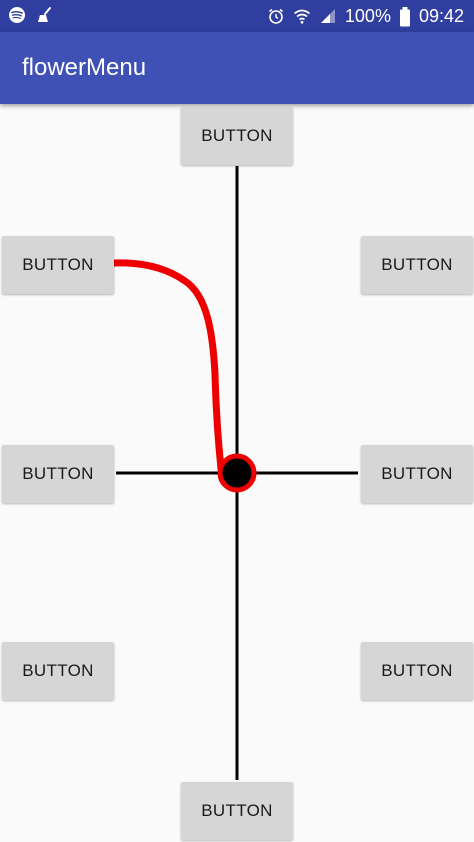 The width and height of the screenshot is (474, 842). What do you see at coordinates (417, 671) in the screenshot?
I see `button-lower-right: BUTTON` at bounding box center [417, 671].